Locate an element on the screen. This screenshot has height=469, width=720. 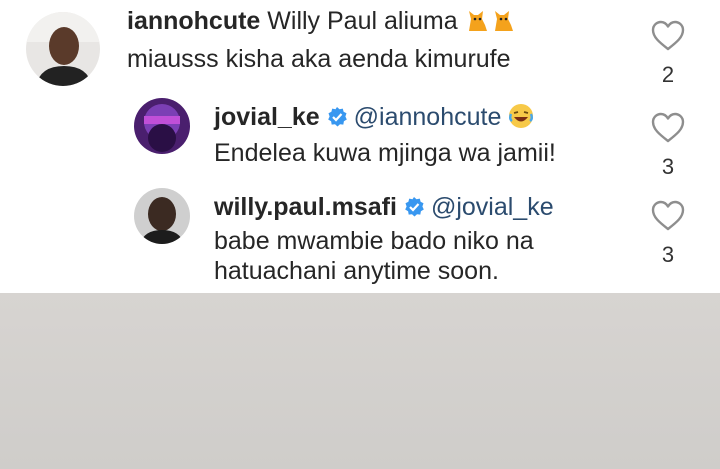
comment-text: willy.paul.msafi @jovial_ke is located at coordinates (384, 208).